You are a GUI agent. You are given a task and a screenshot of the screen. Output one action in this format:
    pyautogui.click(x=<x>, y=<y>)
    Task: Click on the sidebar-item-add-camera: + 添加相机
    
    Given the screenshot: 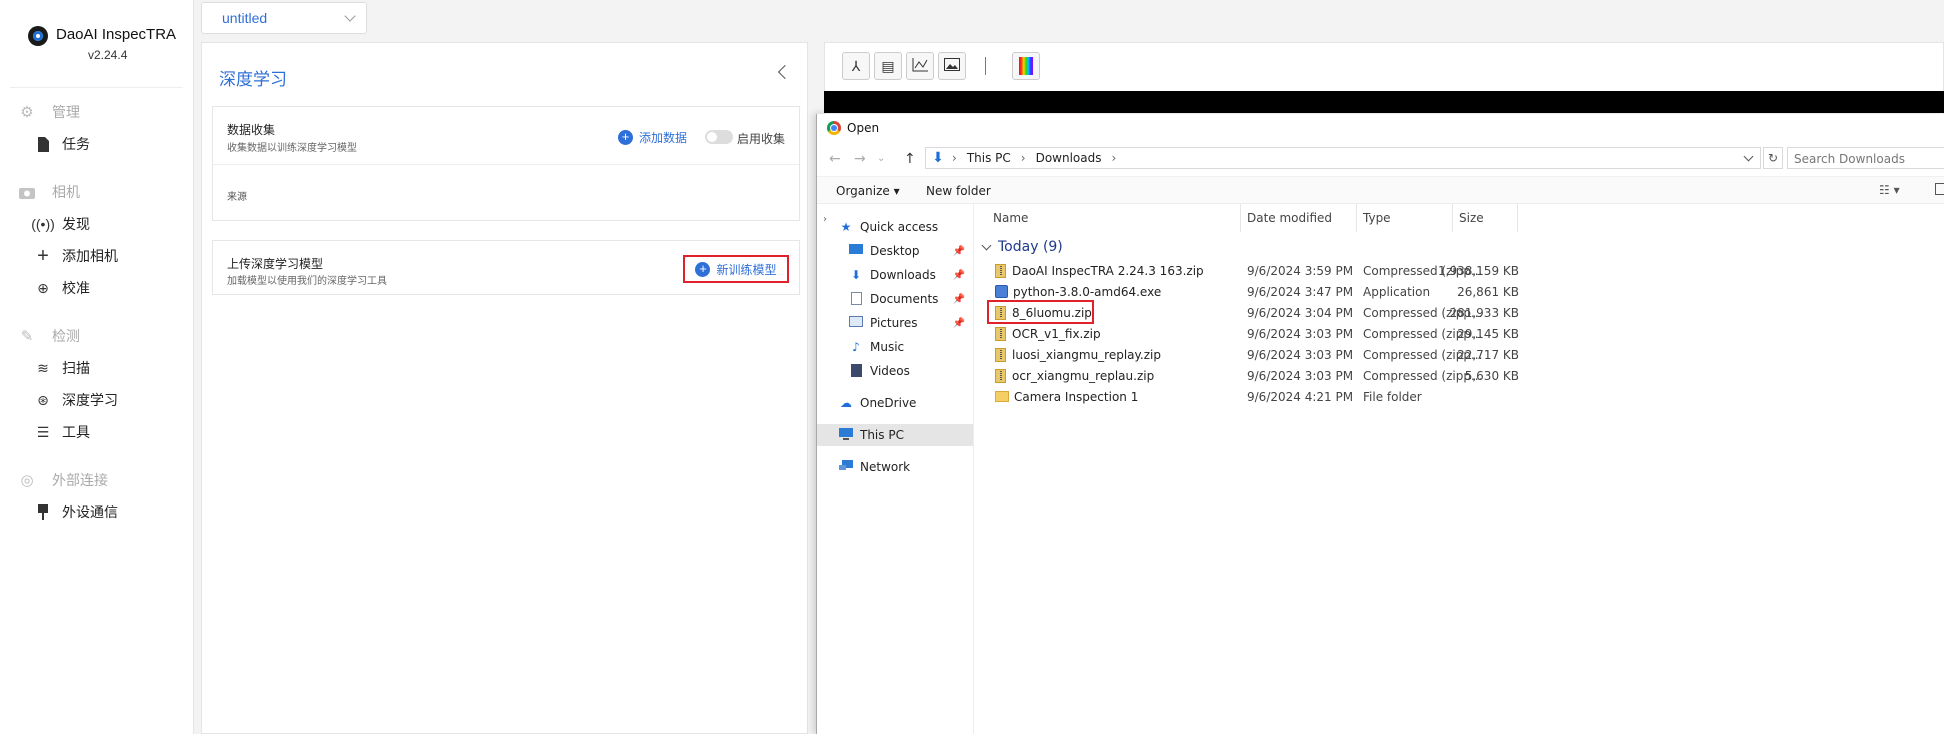 What is the action you would take?
    pyautogui.click(x=96, y=256)
    